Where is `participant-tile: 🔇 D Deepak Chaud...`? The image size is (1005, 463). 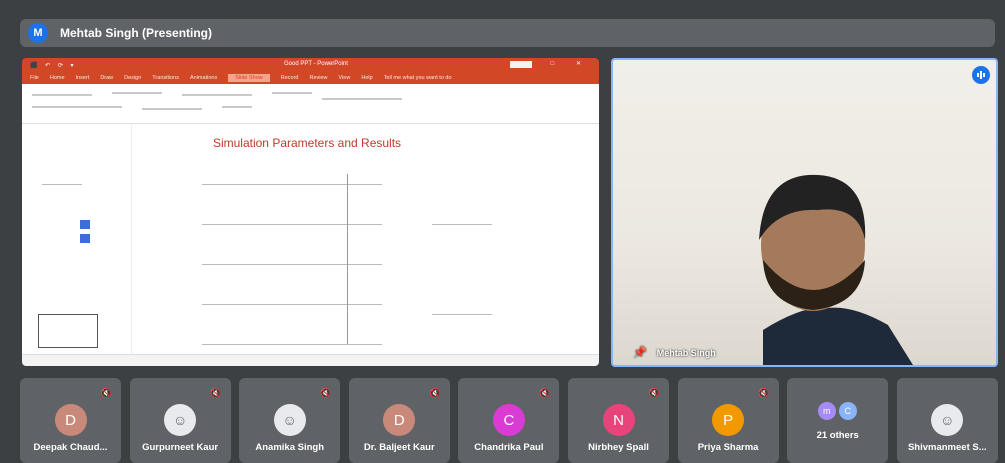 participant-tile: 🔇 D Deepak Chaud... is located at coordinates (70, 420).